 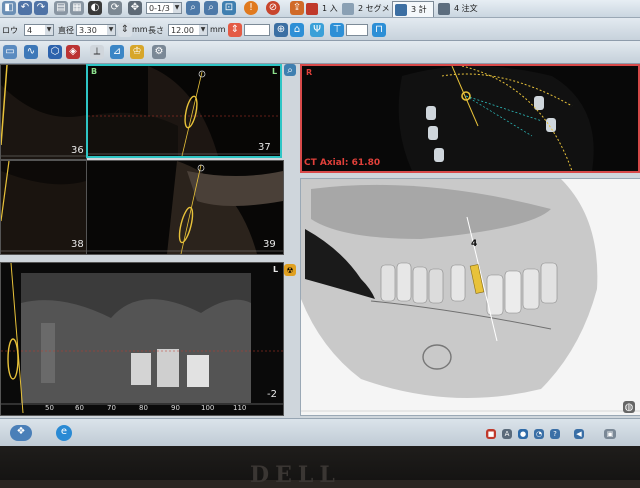 What do you see at coordinates (491, 434) in the screenshot?
I see `tray-icon: ■` at bounding box center [491, 434].